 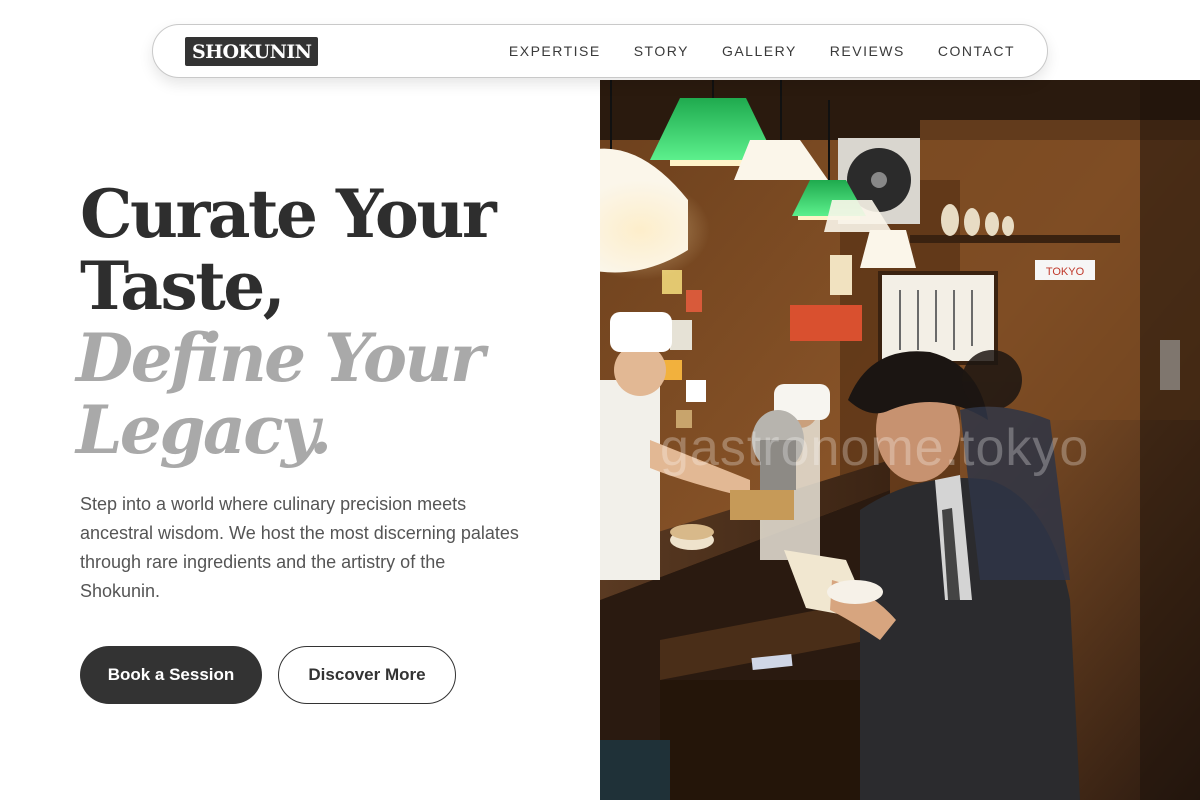 What do you see at coordinates (171, 675) in the screenshot?
I see `book-session-button: Book a Session` at bounding box center [171, 675].